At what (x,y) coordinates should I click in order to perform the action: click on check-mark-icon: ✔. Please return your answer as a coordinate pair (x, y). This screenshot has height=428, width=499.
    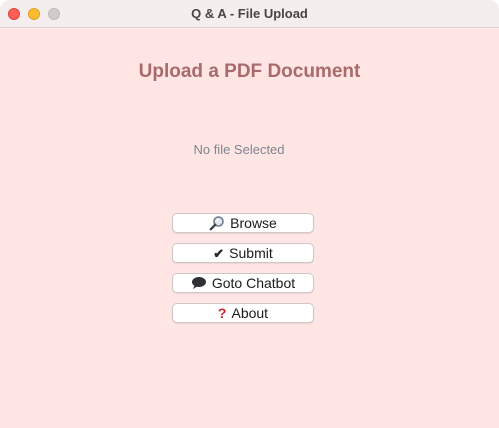
    Looking at the image, I should click on (219, 253).